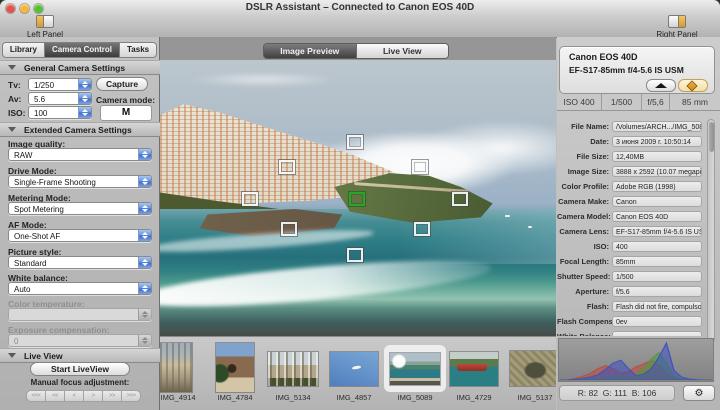 Image resolution: width=720 pixels, height=410 pixels. Describe the element at coordinates (126, 100) in the screenshot. I see `camera-mode-label: Camera mode:` at that location.